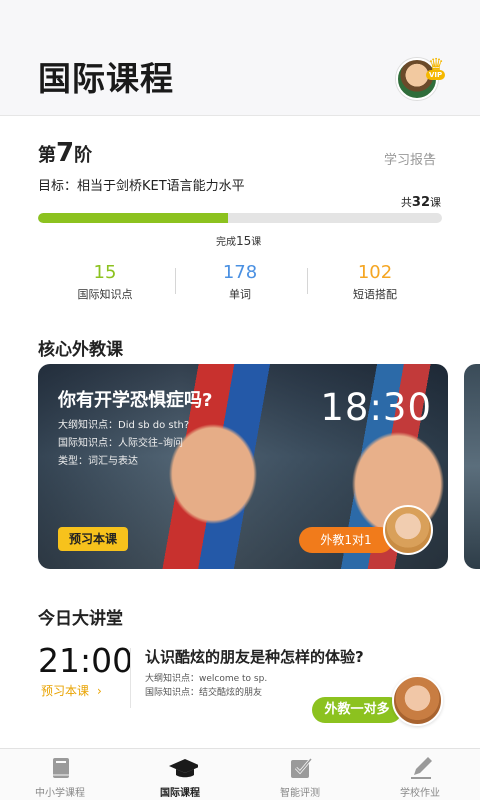 The width and height of the screenshot is (480, 801). Describe the element at coordinates (83, 155) in the screenshot. I see `stage-suffix: 阶` at that location.